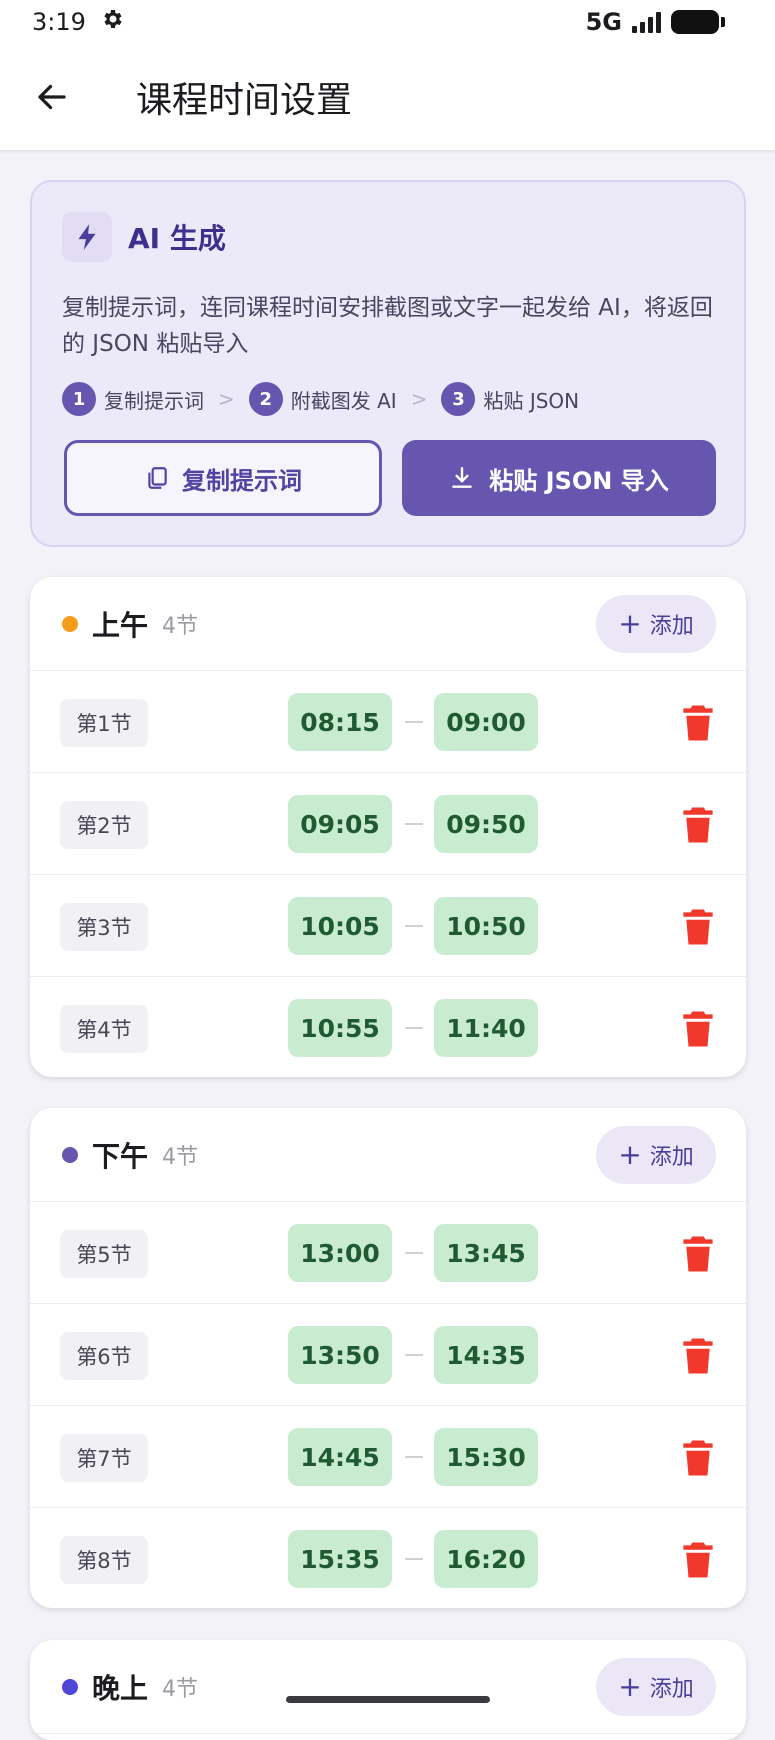 This screenshot has width=775, height=1740. Describe the element at coordinates (486, 1457) in the screenshot. I see `end-time: 15:30` at that location.